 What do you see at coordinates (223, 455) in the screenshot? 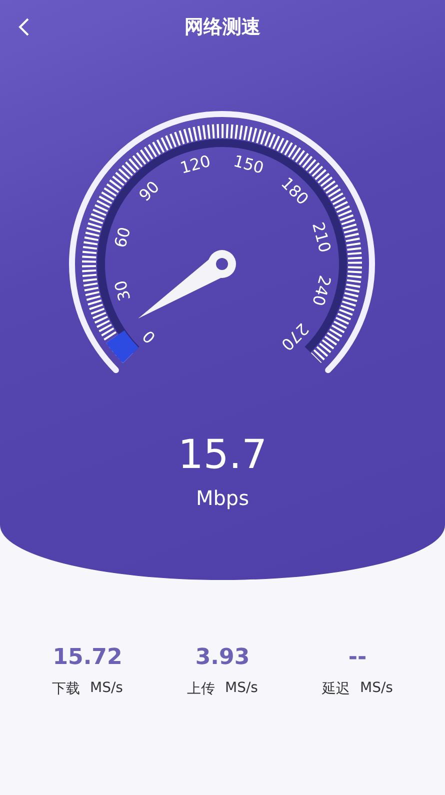
I see `speed-value: 15.7` at bounding box center [223, 455].